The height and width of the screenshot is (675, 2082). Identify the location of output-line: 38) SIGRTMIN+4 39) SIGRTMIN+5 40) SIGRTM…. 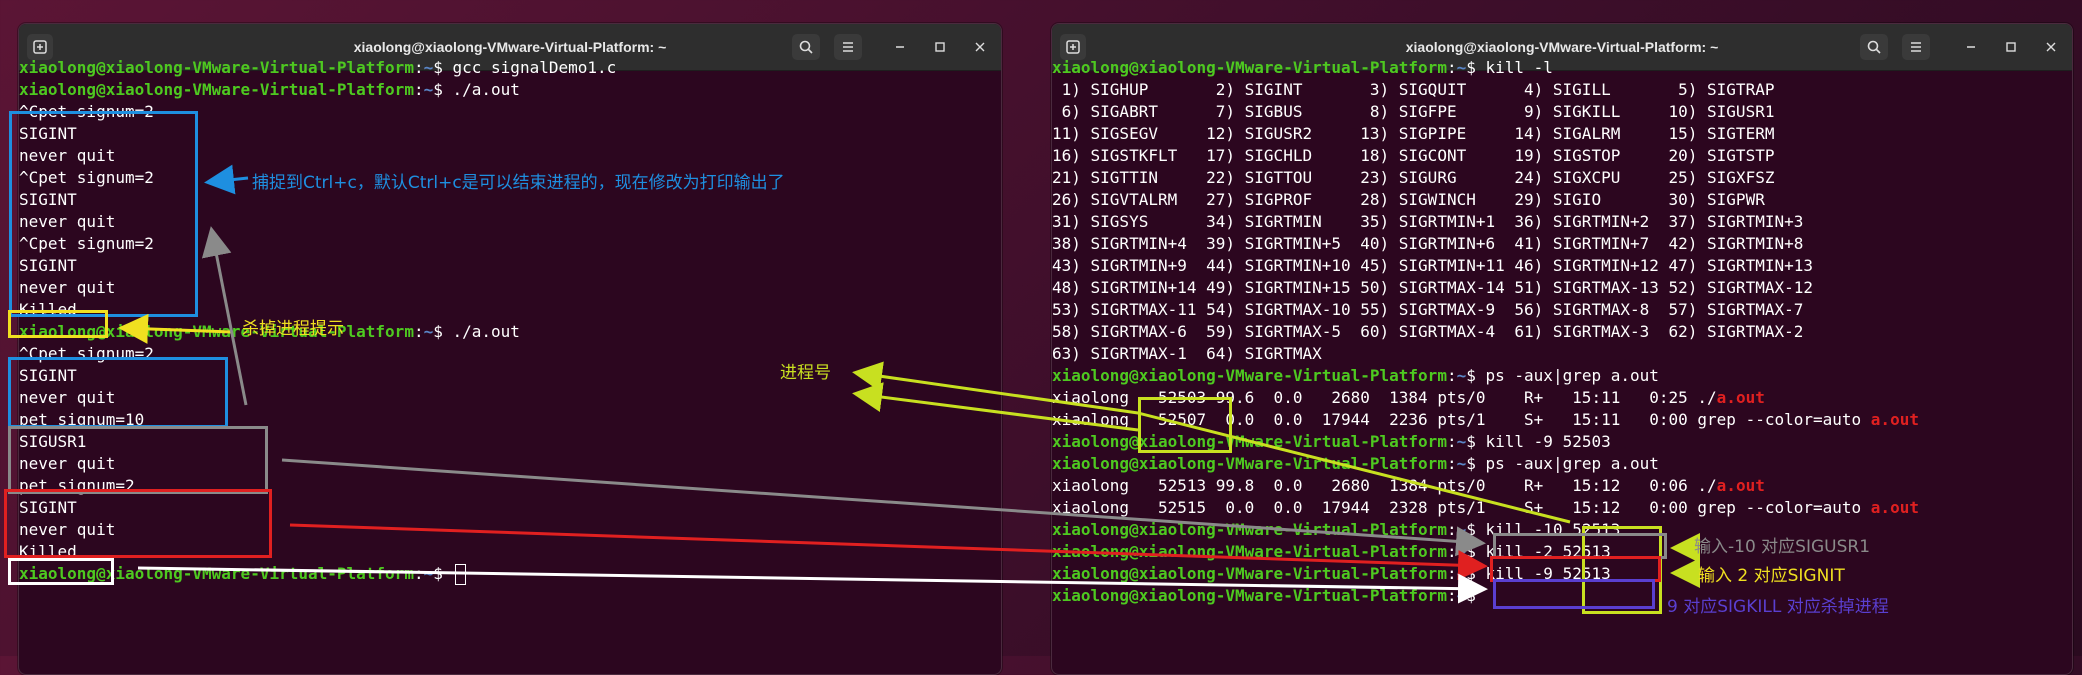
(1427, 244).